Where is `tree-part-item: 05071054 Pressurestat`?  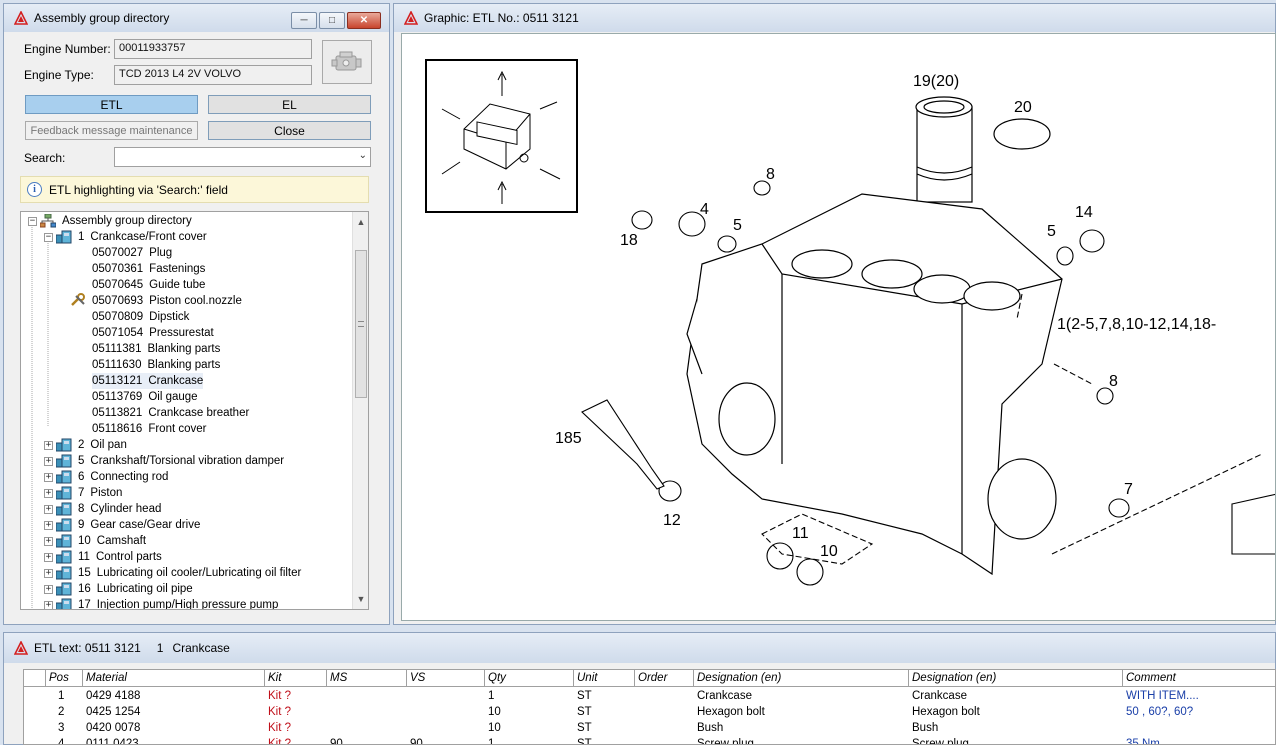 tree-part-item: 05071054 Pressurestat is located at coordinates (153, 333).